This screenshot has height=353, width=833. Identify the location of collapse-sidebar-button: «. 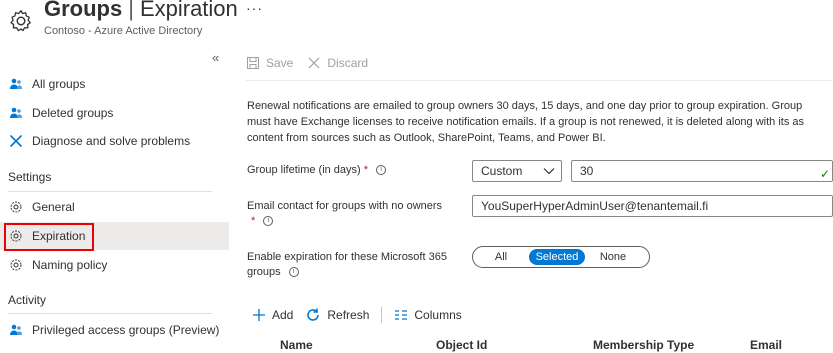
(215, 57).